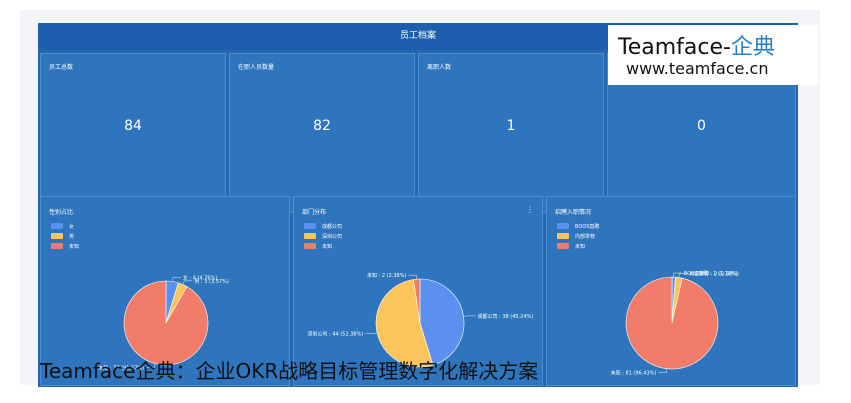 The width and height of the screenshot is (851, 403). Describe the element at coordinates (256, 67) in the screenshot. I see `stat-label: 在职人员数量` at that location.